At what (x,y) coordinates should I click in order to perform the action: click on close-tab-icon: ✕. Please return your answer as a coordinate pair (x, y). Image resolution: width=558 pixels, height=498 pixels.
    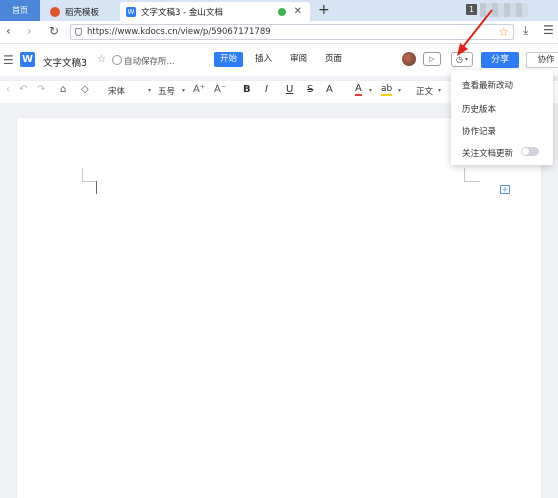
    Looking at the image, I should click on (298, 11).